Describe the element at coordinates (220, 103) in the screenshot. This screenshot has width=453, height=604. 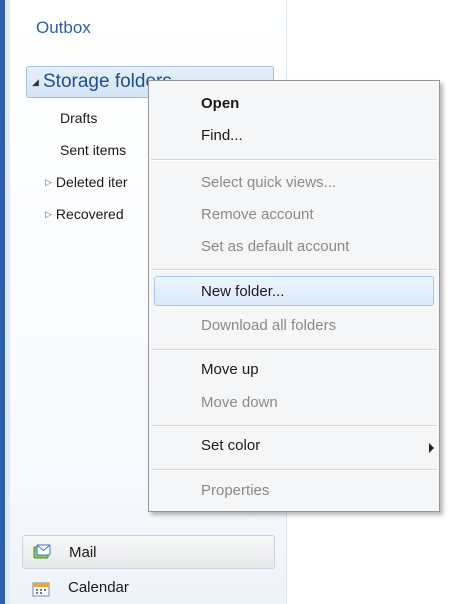
I see `menu-item-open: Open` at that location.